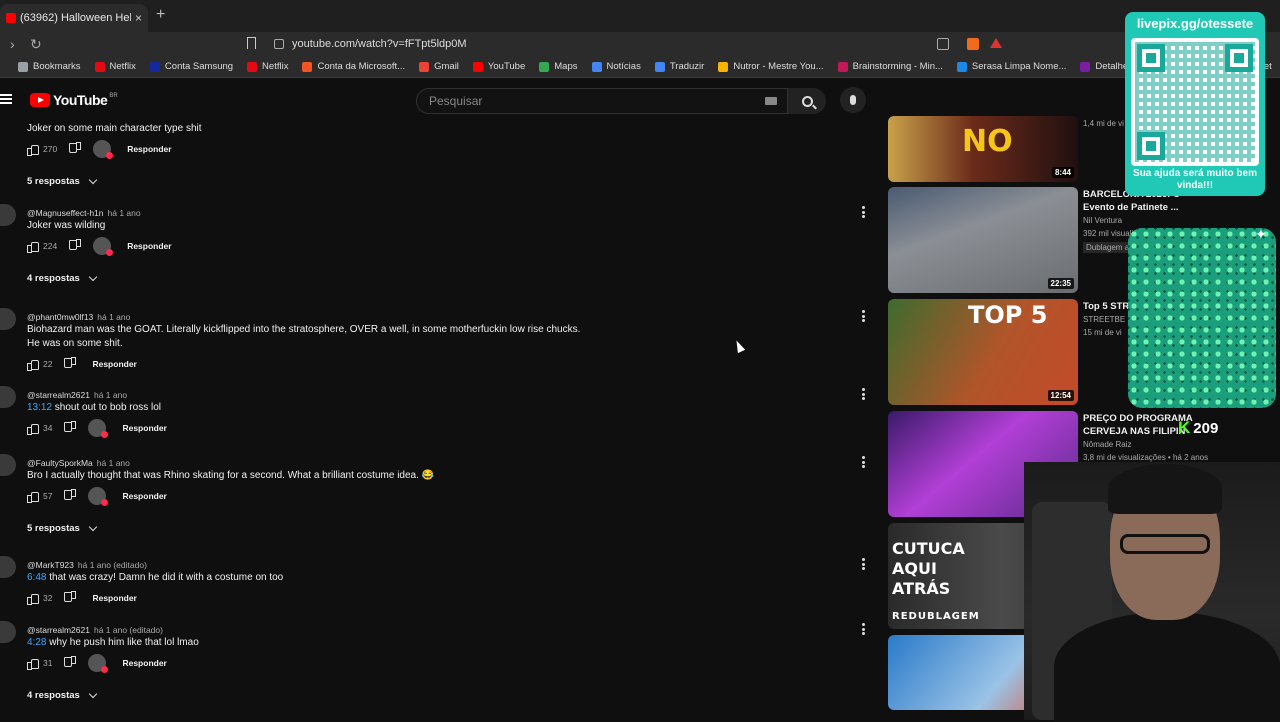  What do you see at coordinates (279, 44) in the screenshot?
I see `site-info-icon` at bounding box center [279, 44].